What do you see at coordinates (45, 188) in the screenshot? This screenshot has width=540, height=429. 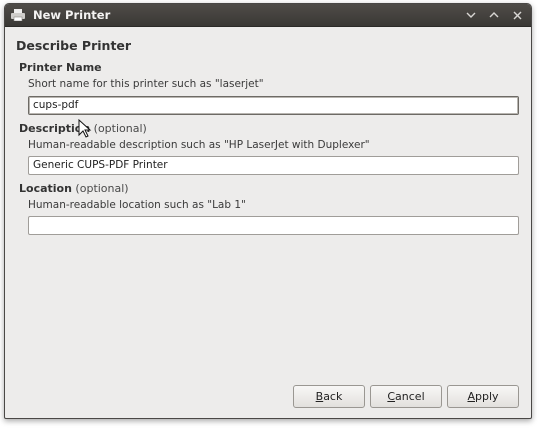 I see `location-label: Location` at bounding box center [45, 188].